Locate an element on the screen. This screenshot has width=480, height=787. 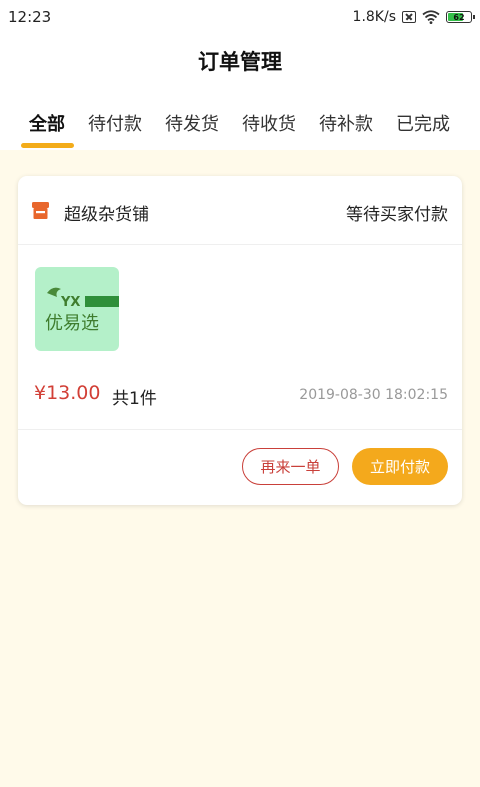
tab-pending-receipt: 待收货 is located at coordinates (269, 123).